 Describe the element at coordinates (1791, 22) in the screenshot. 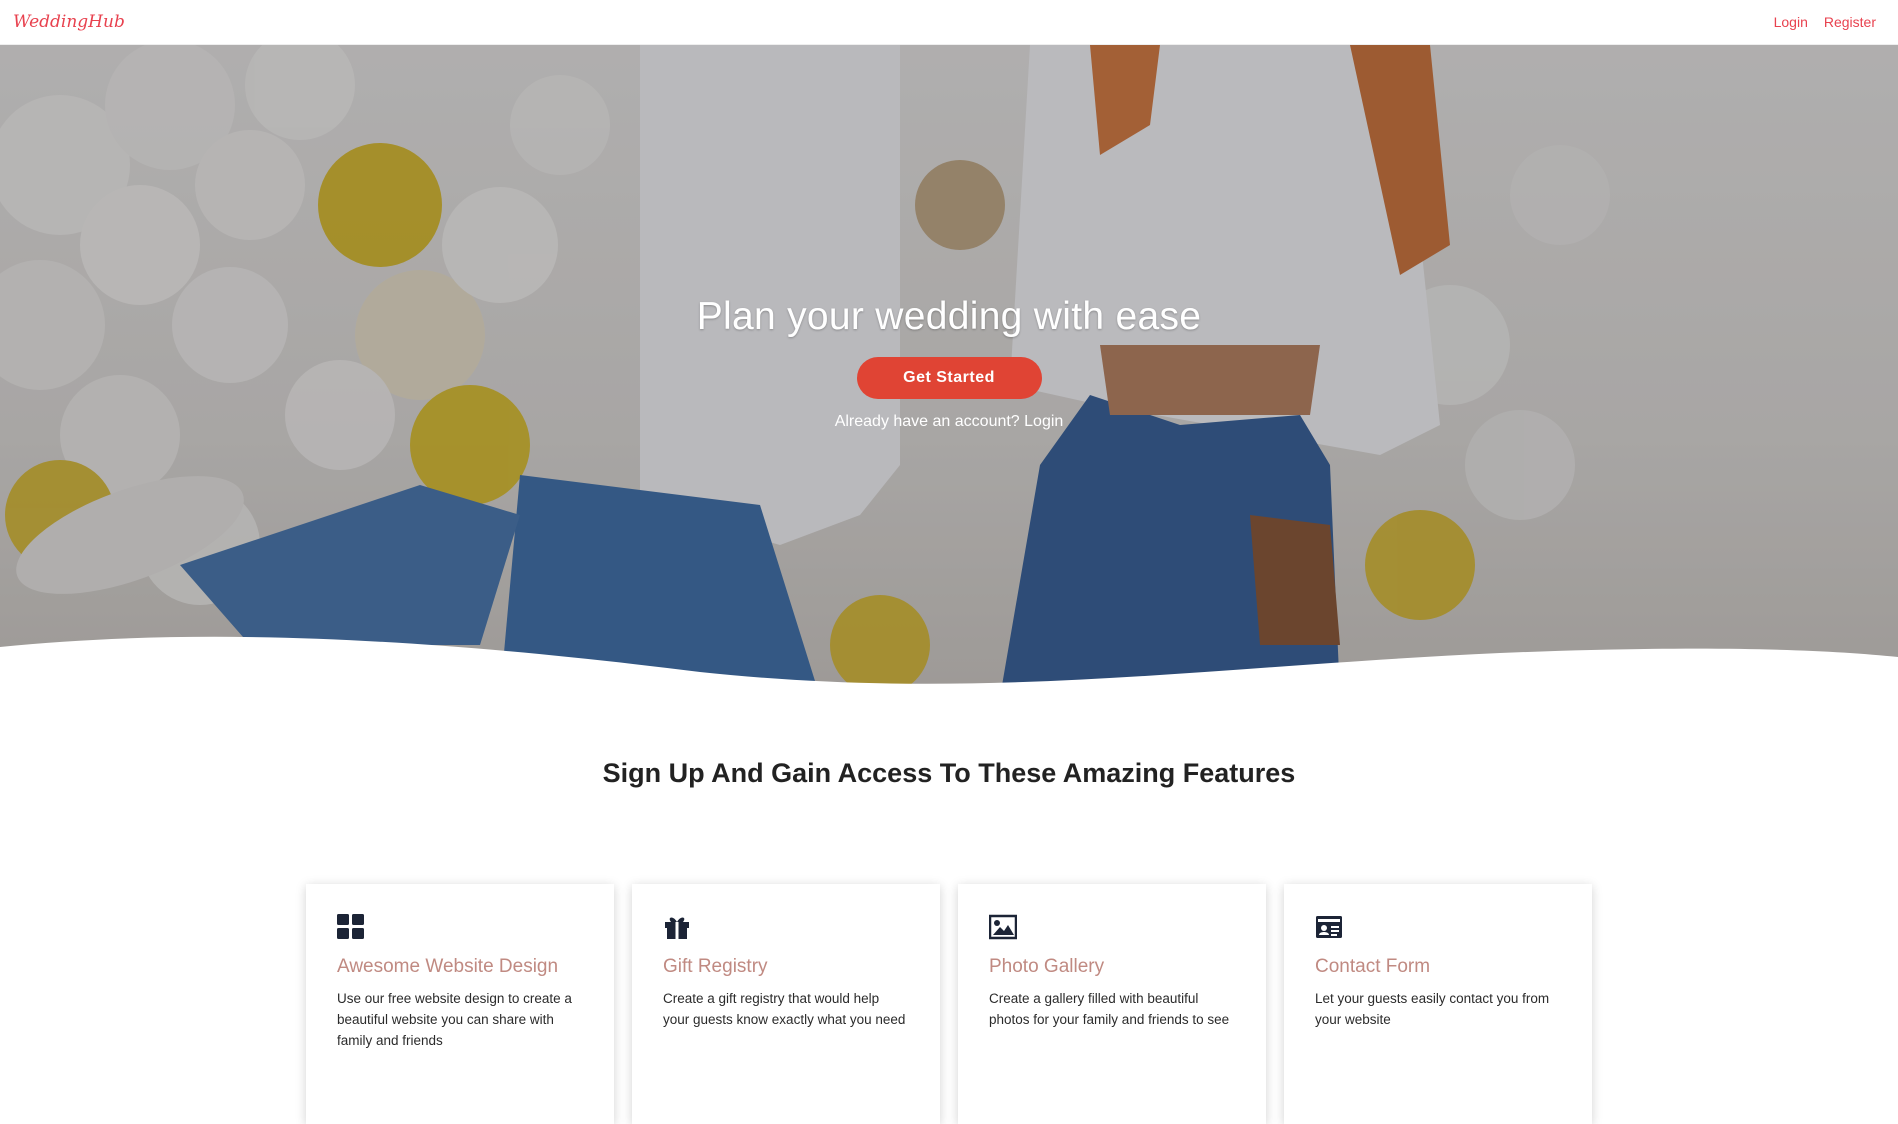

I see `nav-login-link: Login` at that location.